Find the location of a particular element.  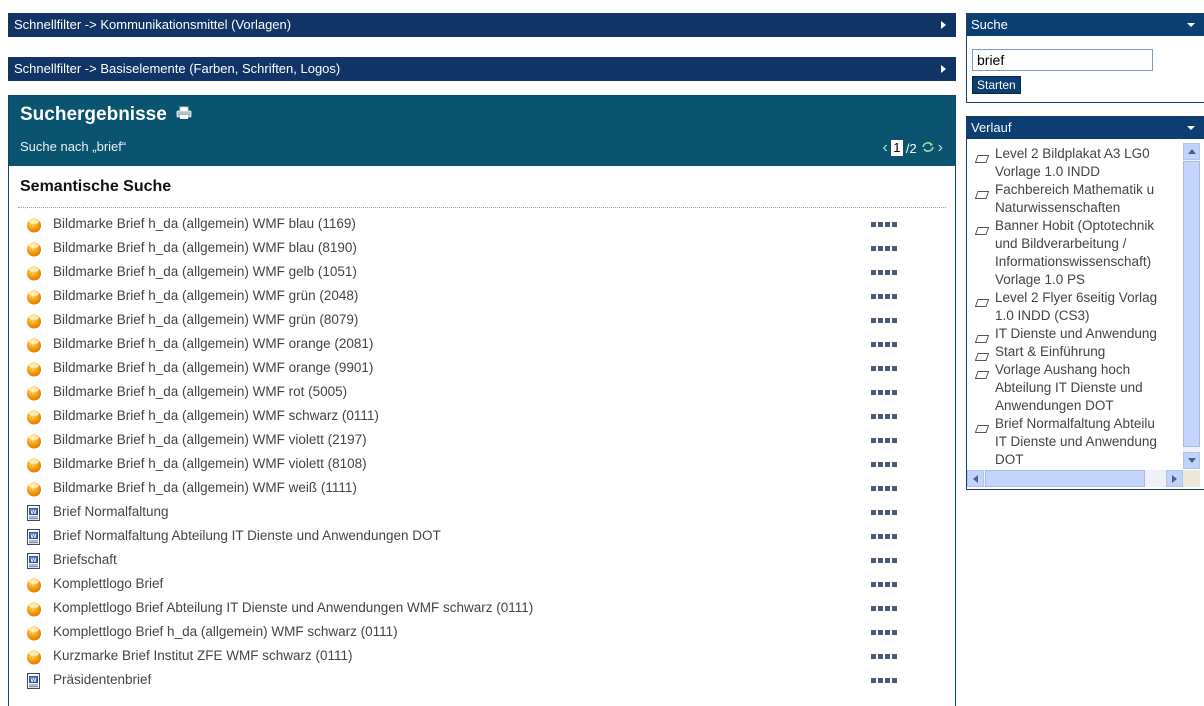

search-input is located at coordinates (1062, 60).